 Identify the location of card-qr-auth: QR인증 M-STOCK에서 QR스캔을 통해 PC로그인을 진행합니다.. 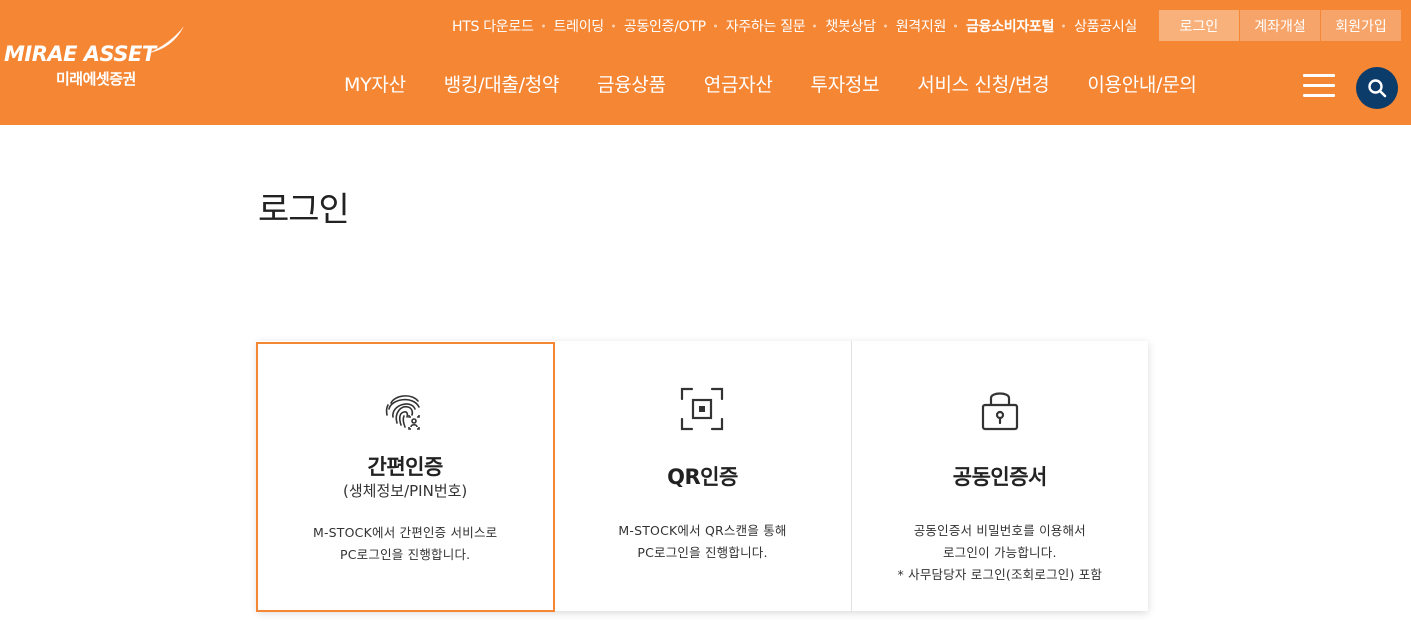
(703, 476).